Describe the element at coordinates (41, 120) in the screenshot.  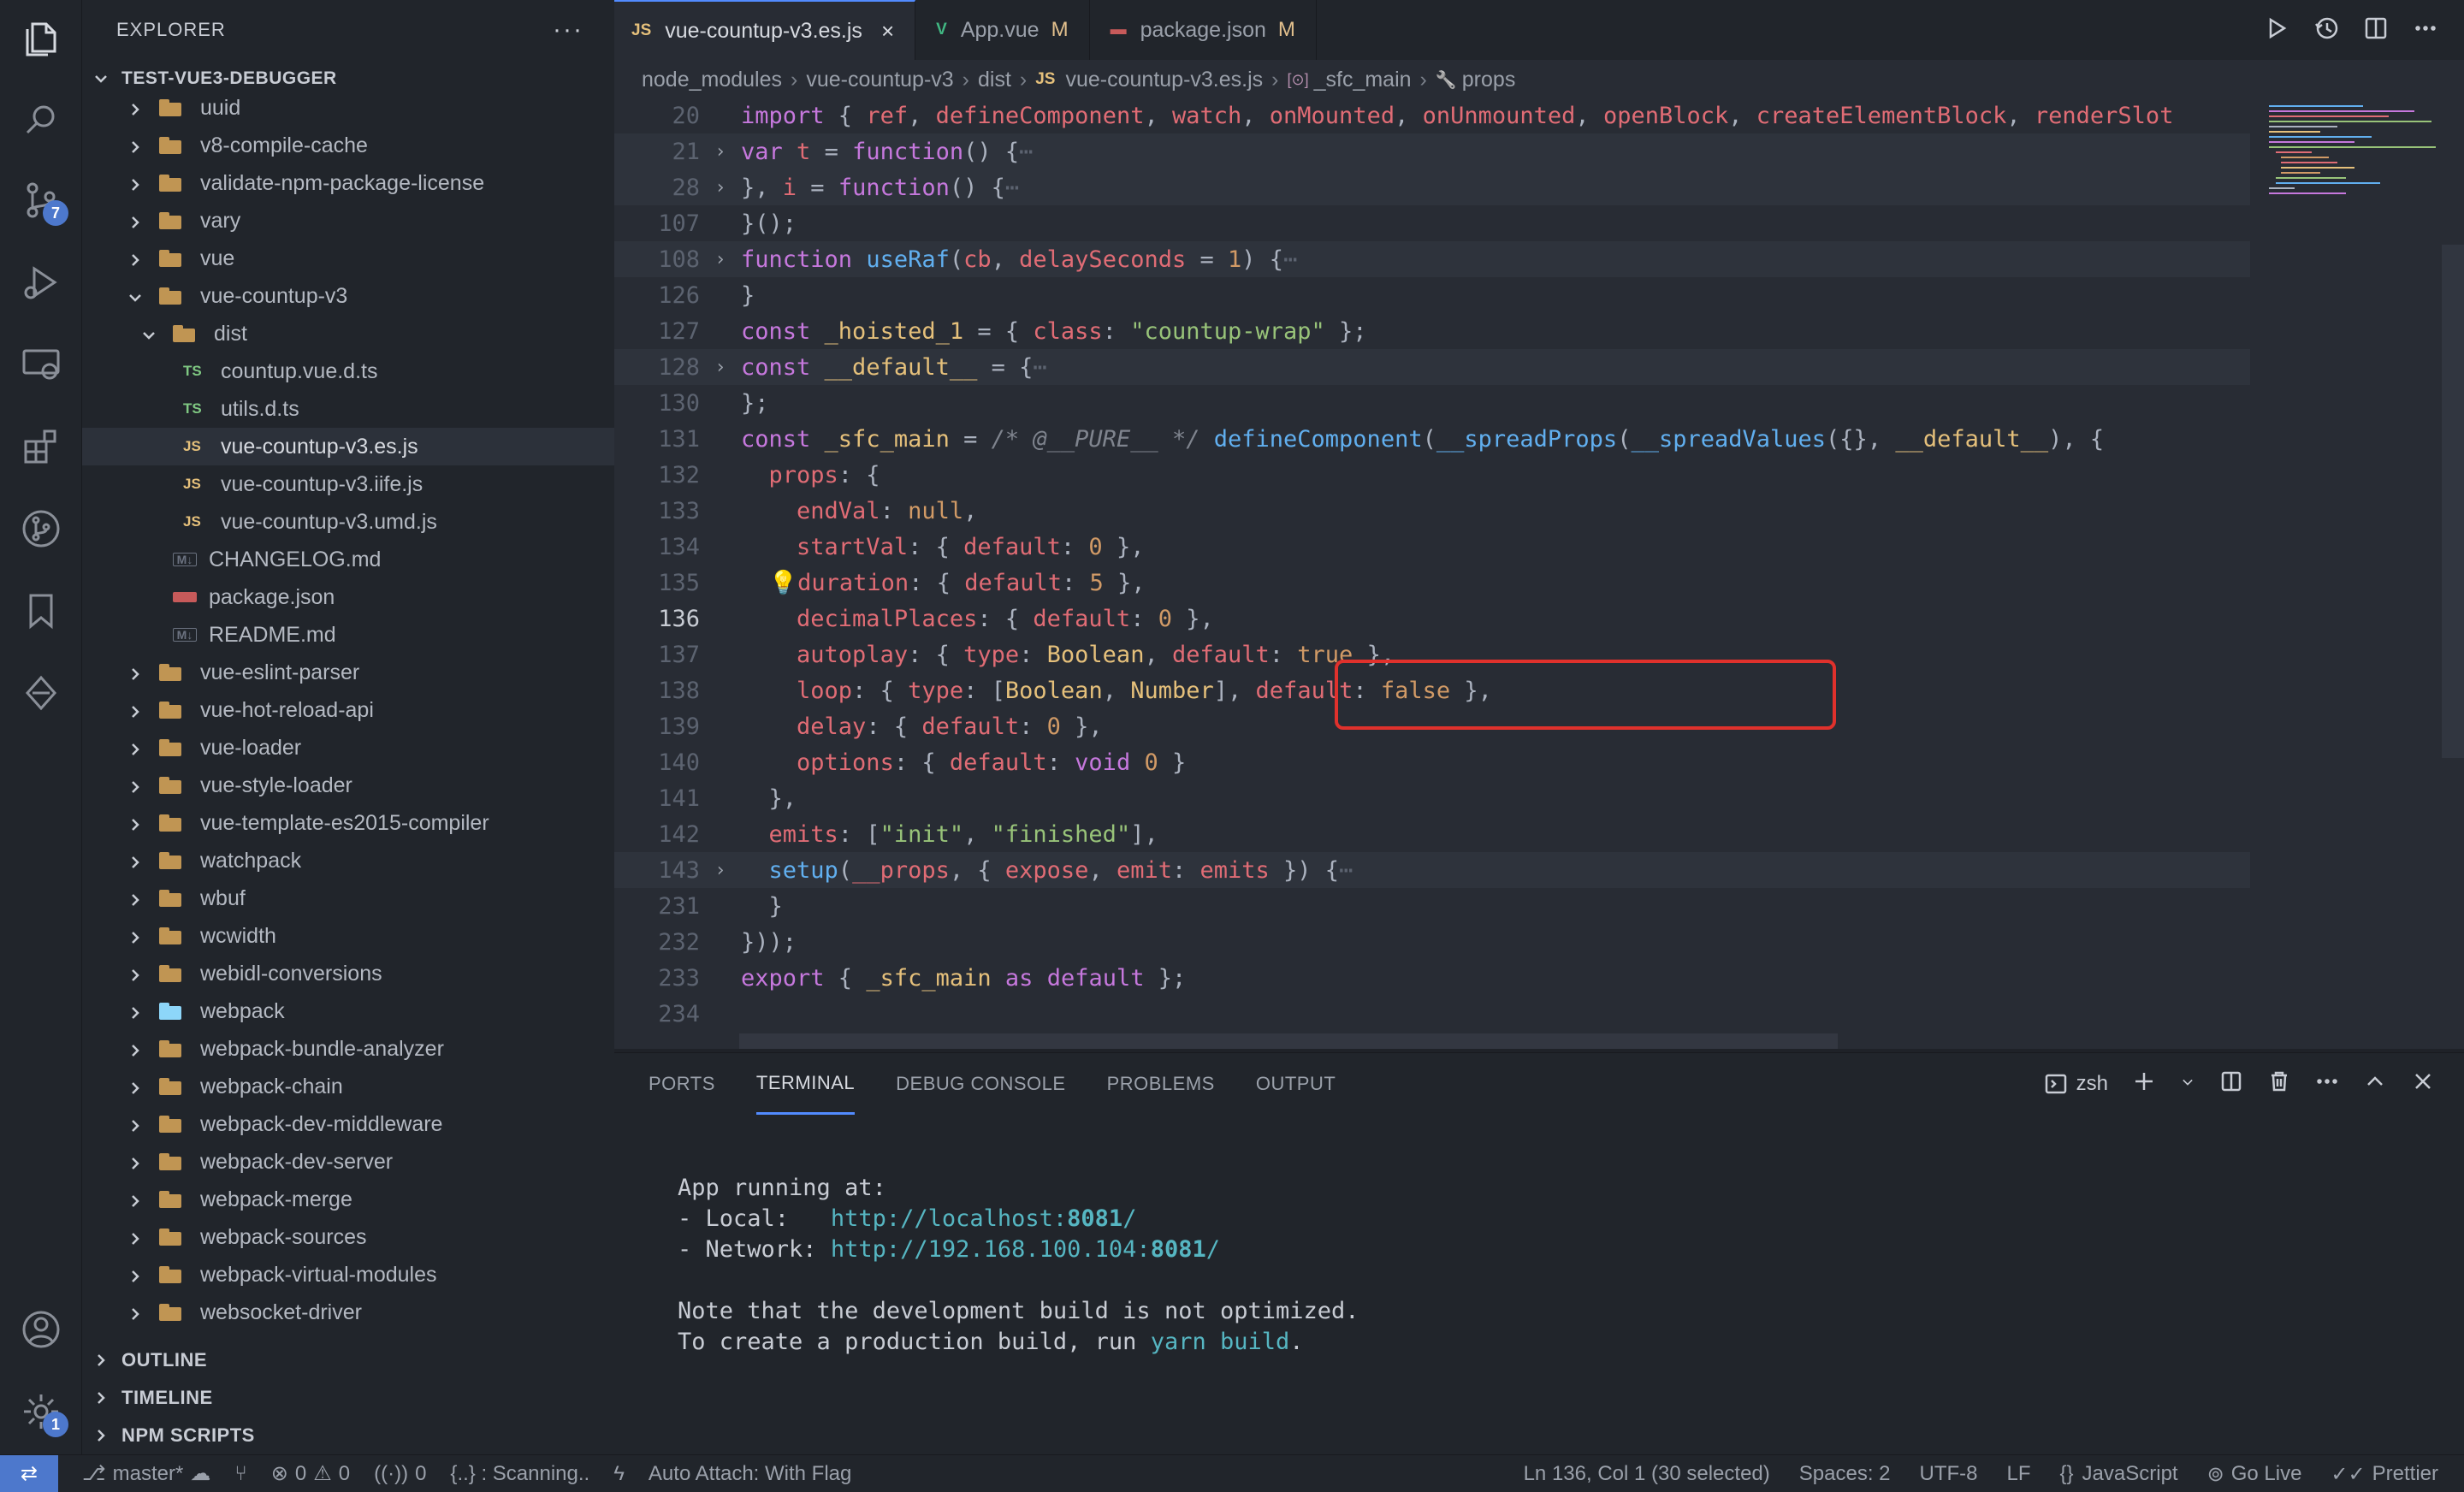
I see `search-icon` at that location.